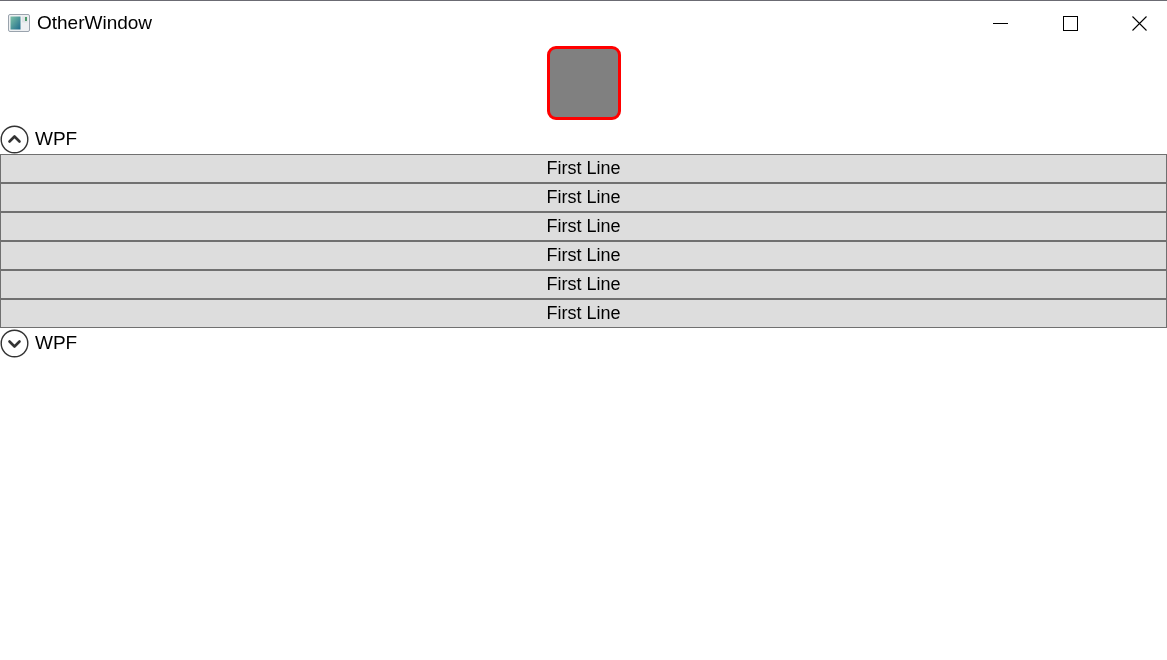  I want to click on close-icon, so click(1139, 23).